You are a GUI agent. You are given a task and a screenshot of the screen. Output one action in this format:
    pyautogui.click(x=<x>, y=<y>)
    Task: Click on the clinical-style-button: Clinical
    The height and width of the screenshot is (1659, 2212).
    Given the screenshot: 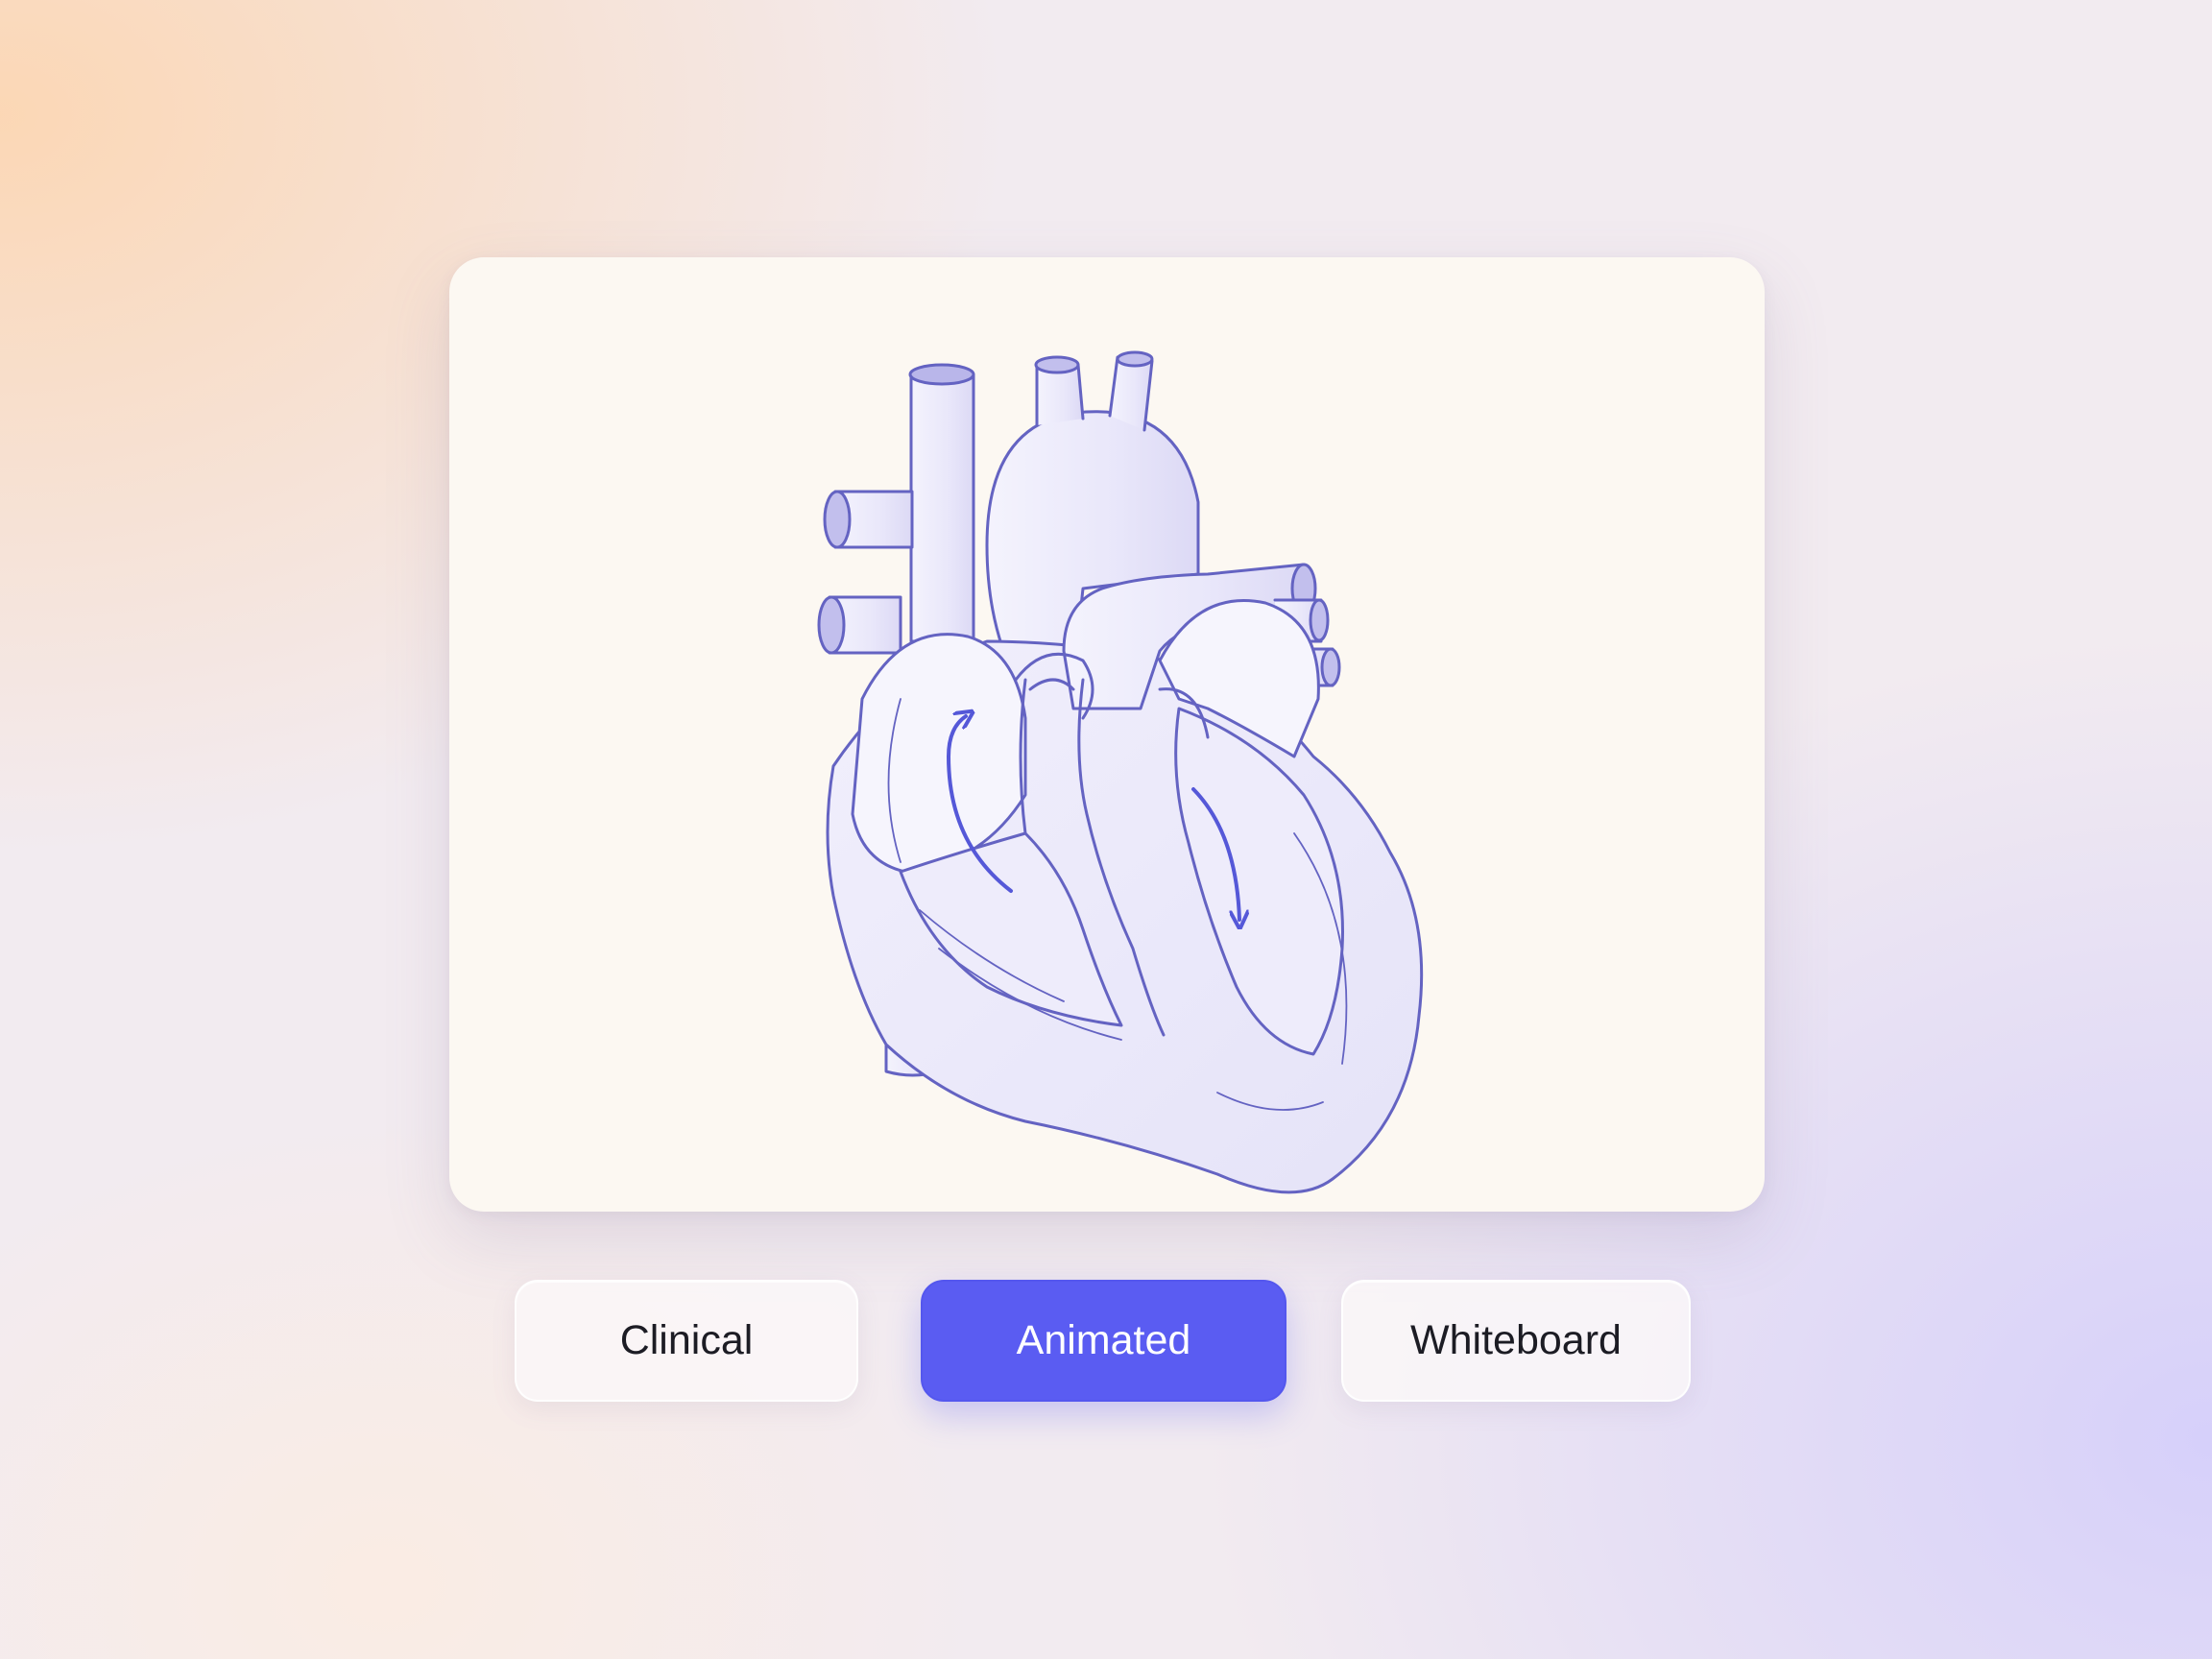 What is the action you would take?
    pyautogui.click(x=686, y=1341)
    